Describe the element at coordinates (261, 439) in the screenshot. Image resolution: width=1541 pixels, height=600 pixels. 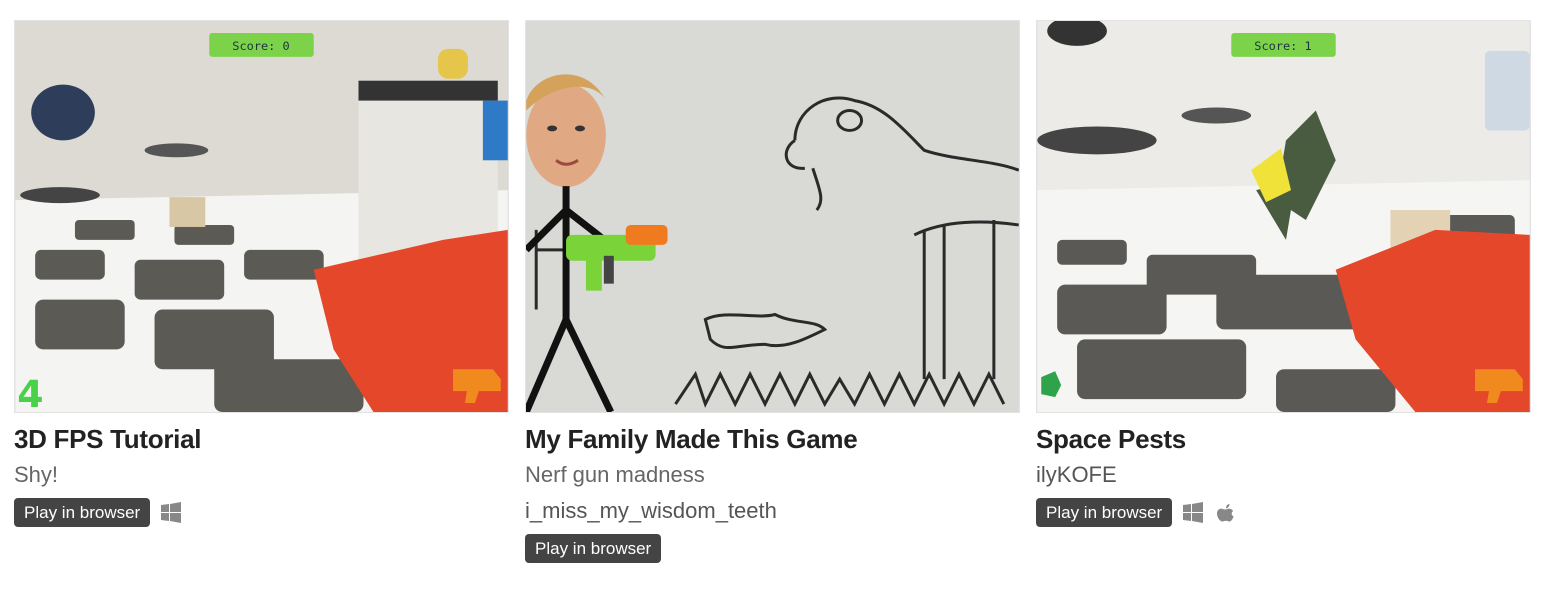
I see `game-title-link: 3D FPS Tutorial` at that location.